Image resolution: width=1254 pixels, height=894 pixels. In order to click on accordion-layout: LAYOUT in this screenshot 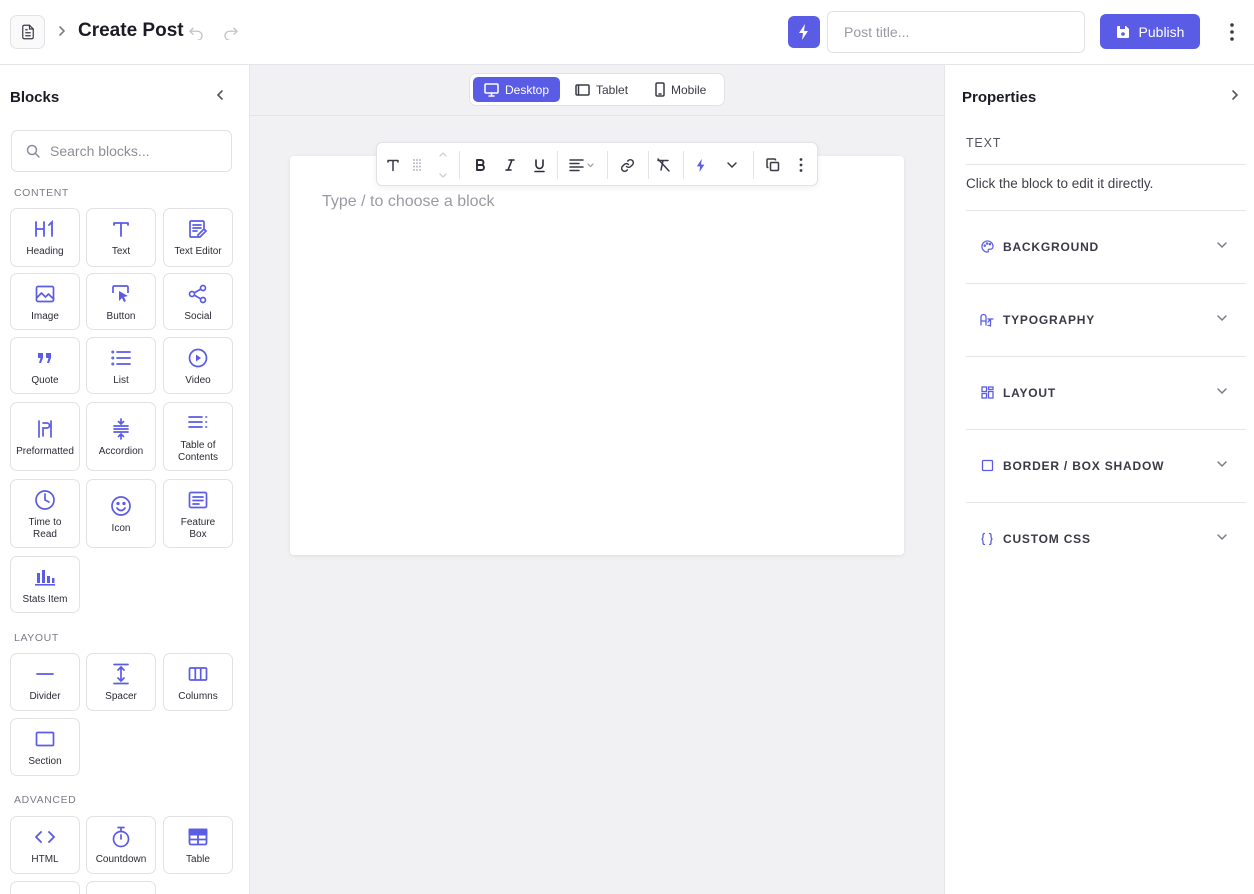, I will do `click(1106, 392)`.